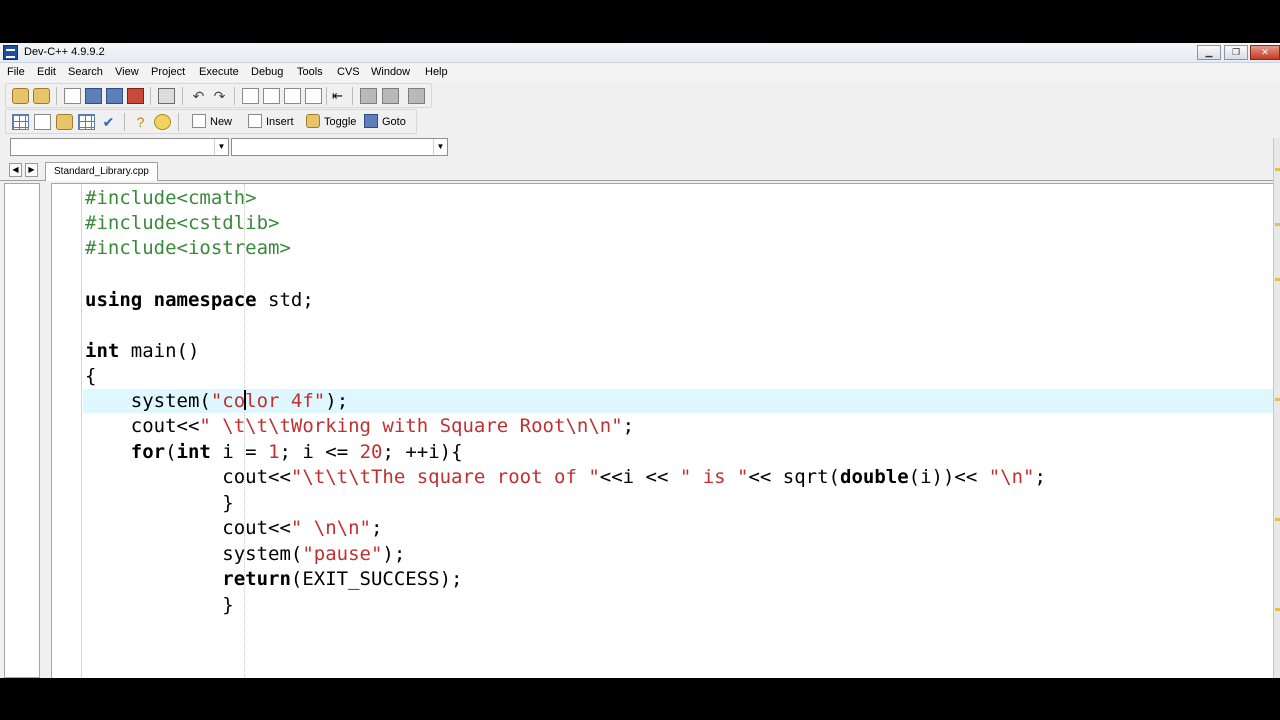 This screenshot has width=1280, height=720. I want to click on insert-icon, so click(255, 121).